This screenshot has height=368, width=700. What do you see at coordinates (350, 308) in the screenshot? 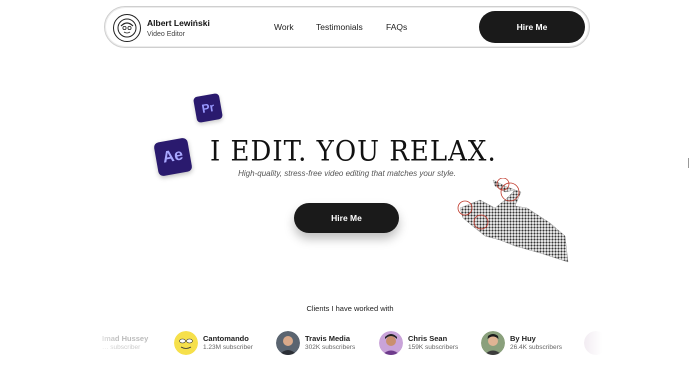
I see `clients-title: Clients I have worked with` at bounding box center [350, 308].